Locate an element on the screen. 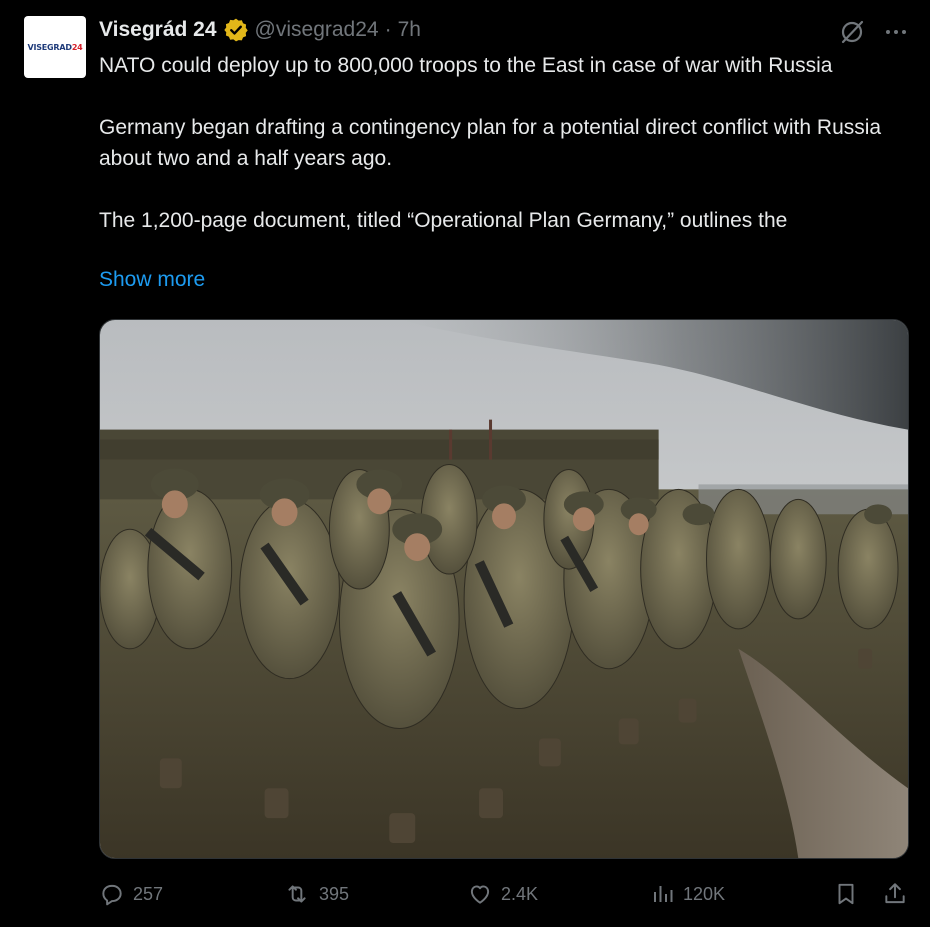 This screenshot has height=927, width=930. views-icon is located at coordinates (663, 894).